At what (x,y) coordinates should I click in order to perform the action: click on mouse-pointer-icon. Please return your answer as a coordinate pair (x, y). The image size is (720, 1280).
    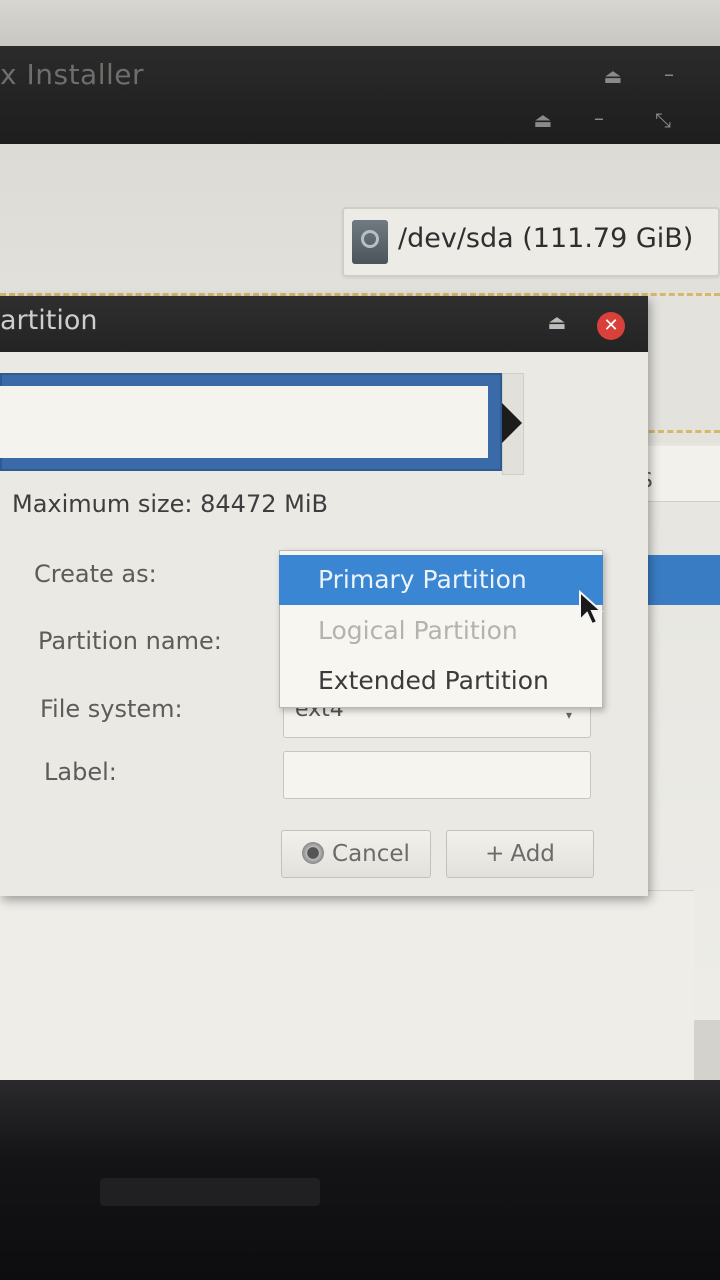
    Looking at the image, I should click on (591, 608).